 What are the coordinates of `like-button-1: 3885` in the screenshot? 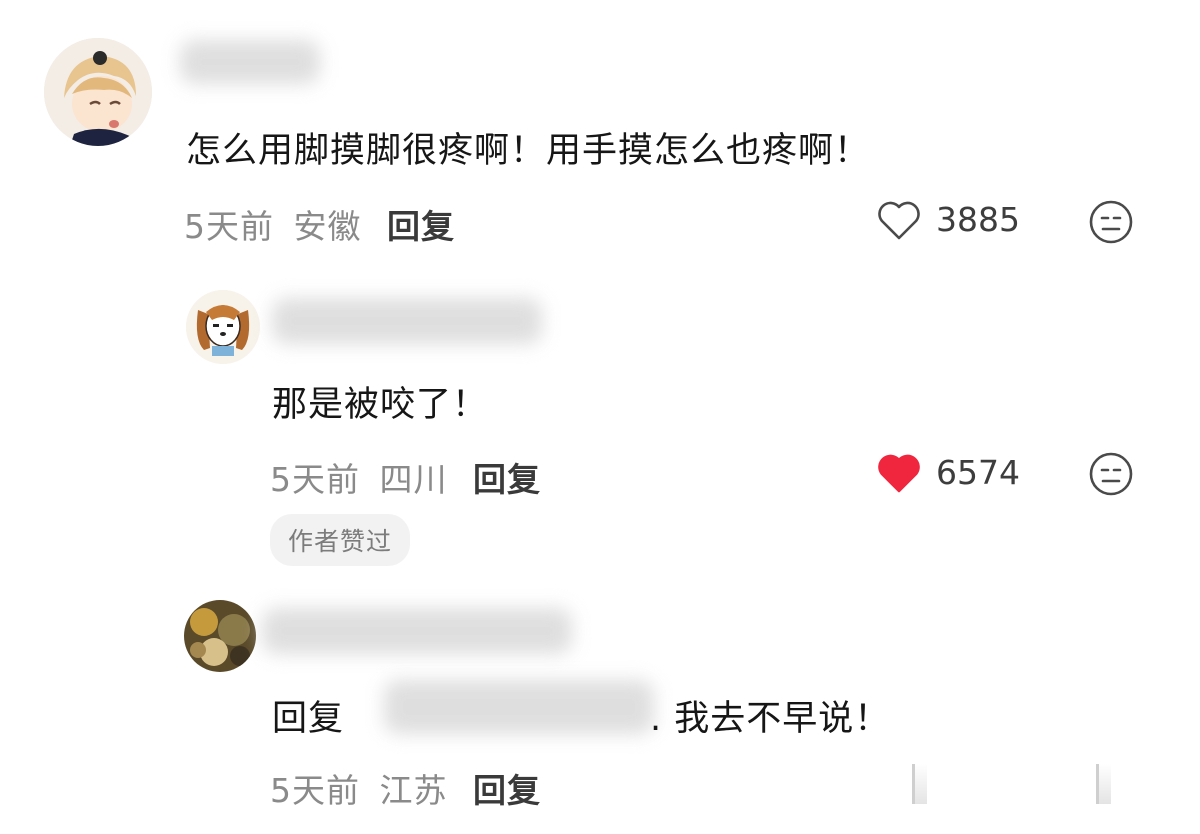 It's located at (951, 221).